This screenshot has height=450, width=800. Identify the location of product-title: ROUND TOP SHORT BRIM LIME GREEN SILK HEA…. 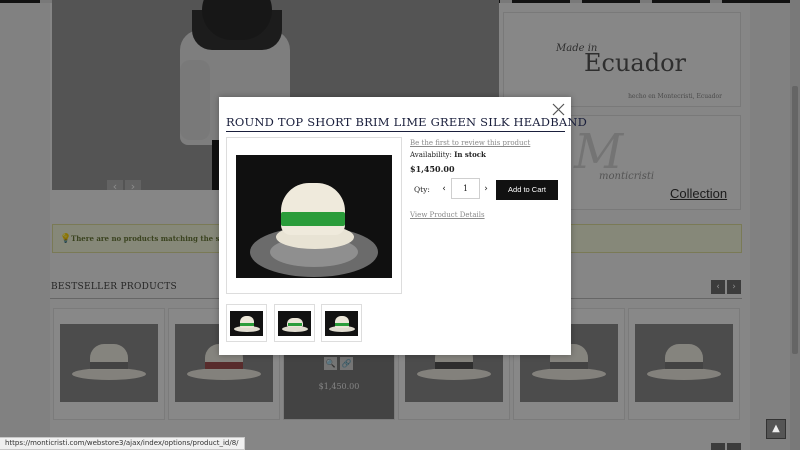
(407, 122).